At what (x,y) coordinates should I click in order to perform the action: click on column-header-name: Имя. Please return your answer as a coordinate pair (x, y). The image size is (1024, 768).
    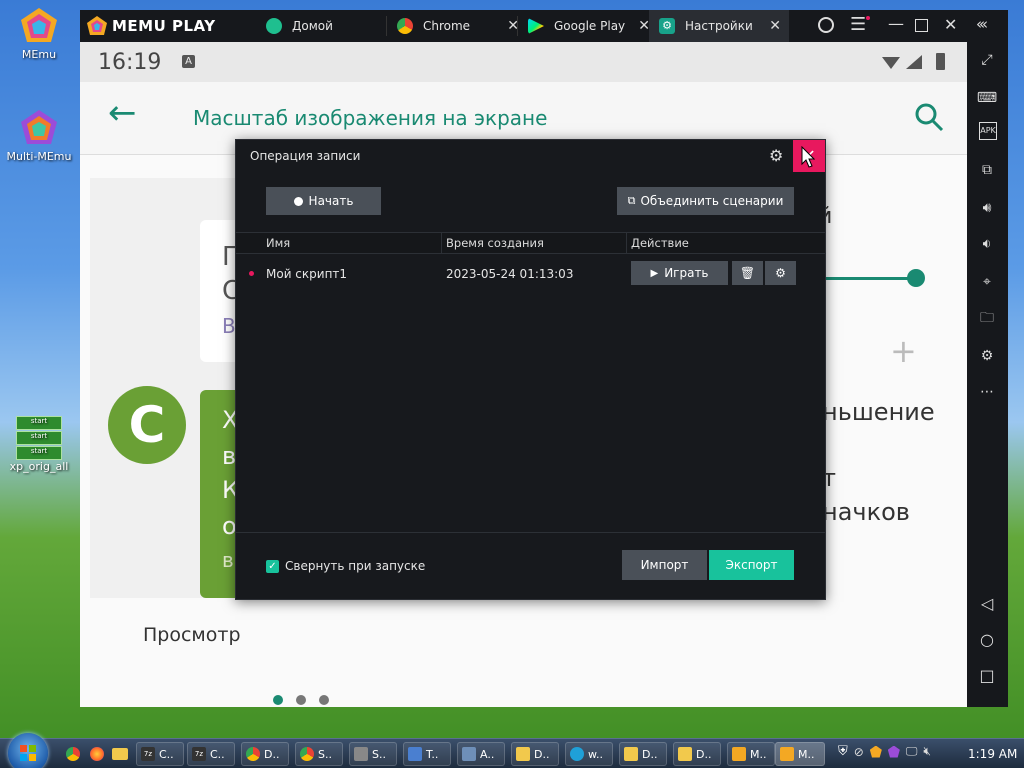
    Looking at the image, I should click on (278, 243).